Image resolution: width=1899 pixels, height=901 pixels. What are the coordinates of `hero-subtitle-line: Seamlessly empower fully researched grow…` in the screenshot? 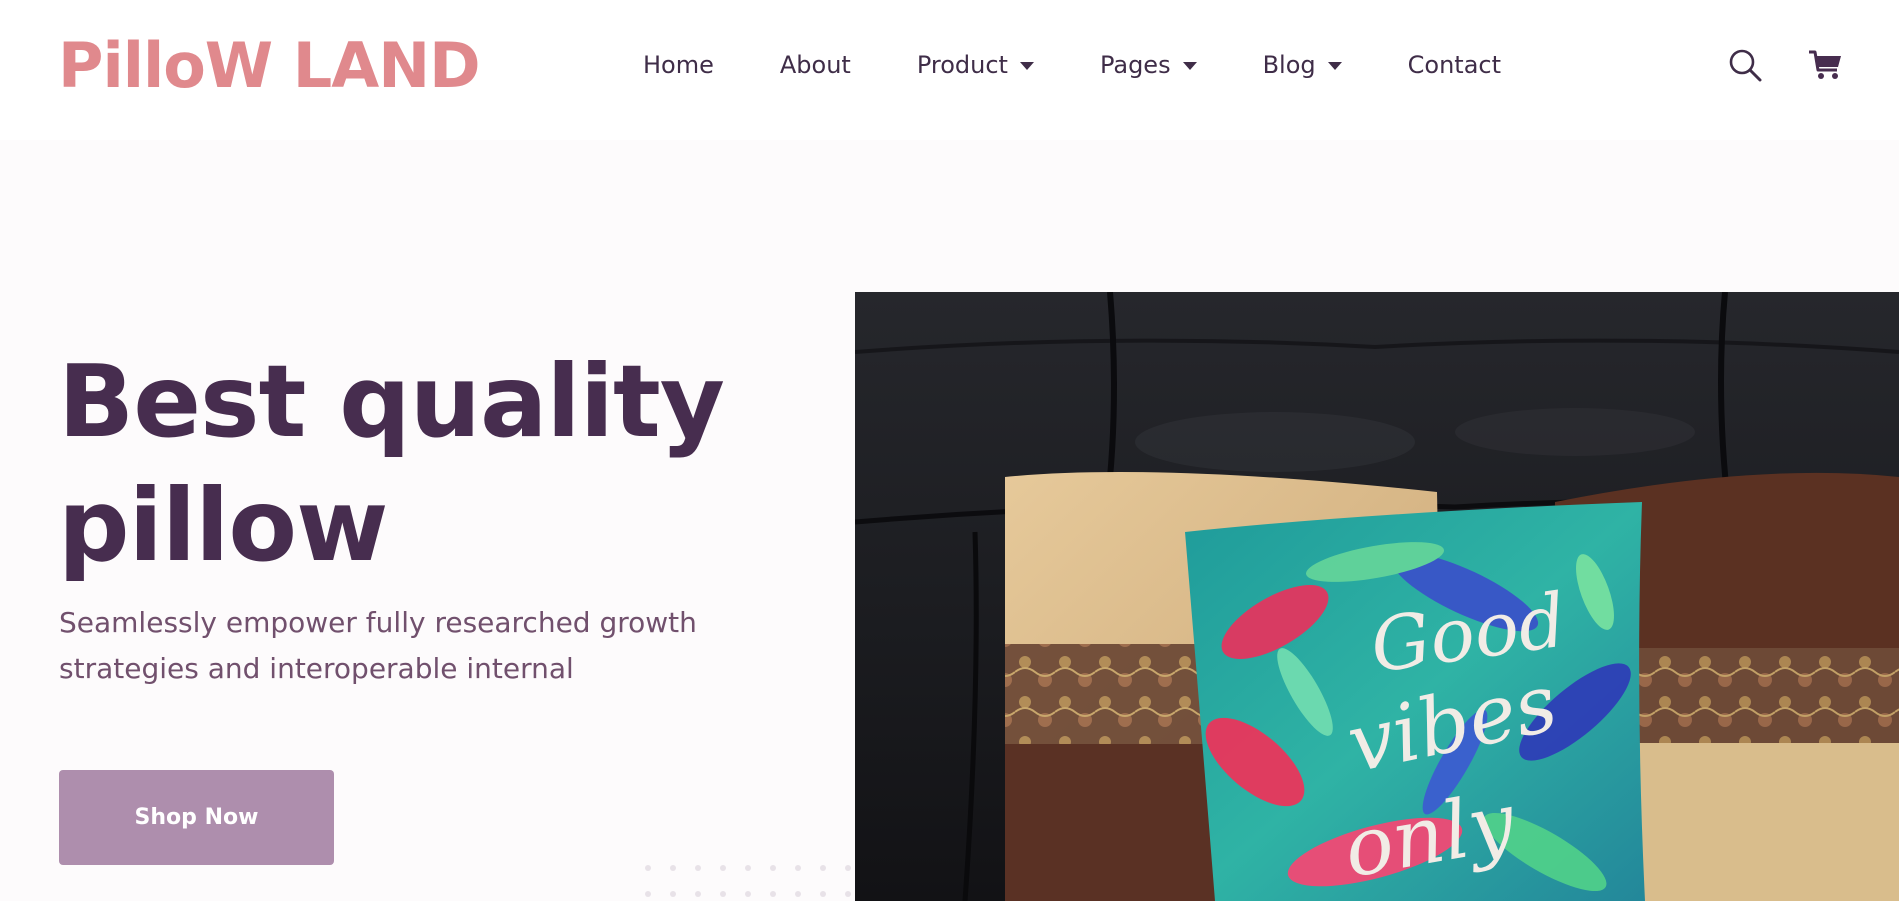 It's located at (378, 622).